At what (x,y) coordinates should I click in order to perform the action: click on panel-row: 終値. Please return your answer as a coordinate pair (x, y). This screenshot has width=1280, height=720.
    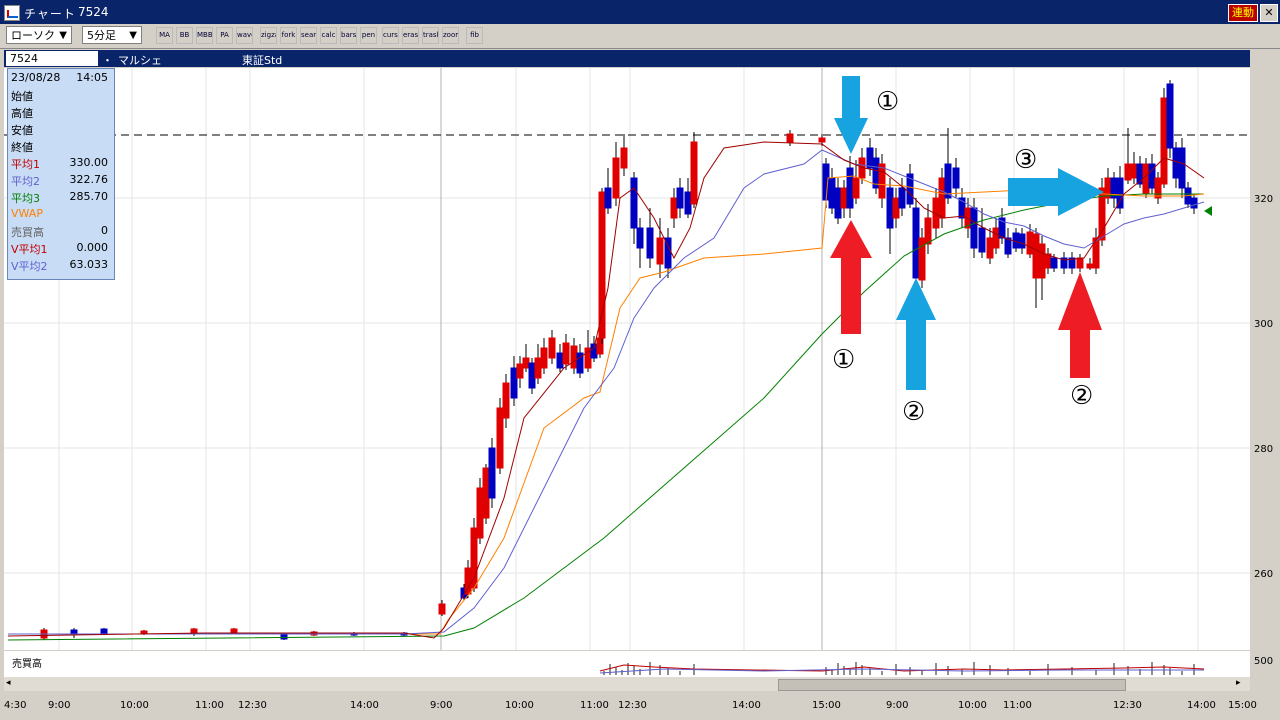
    Looking at the image, I should click on (61, 147).